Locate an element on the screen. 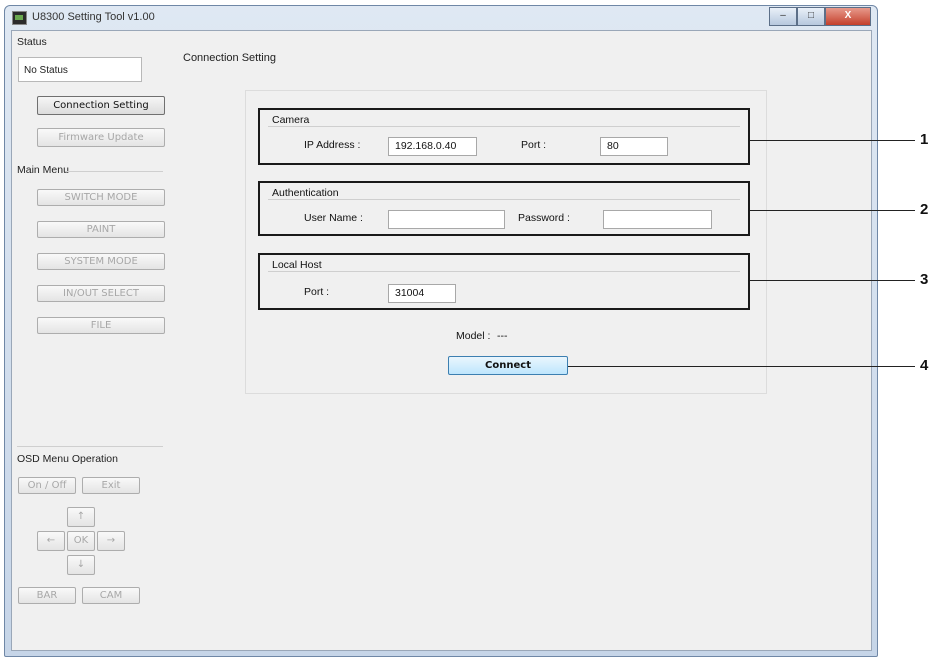 The image size is (936, 661). osd-menu-label: OSD Menu Operation is located at coordinates (67, 459).